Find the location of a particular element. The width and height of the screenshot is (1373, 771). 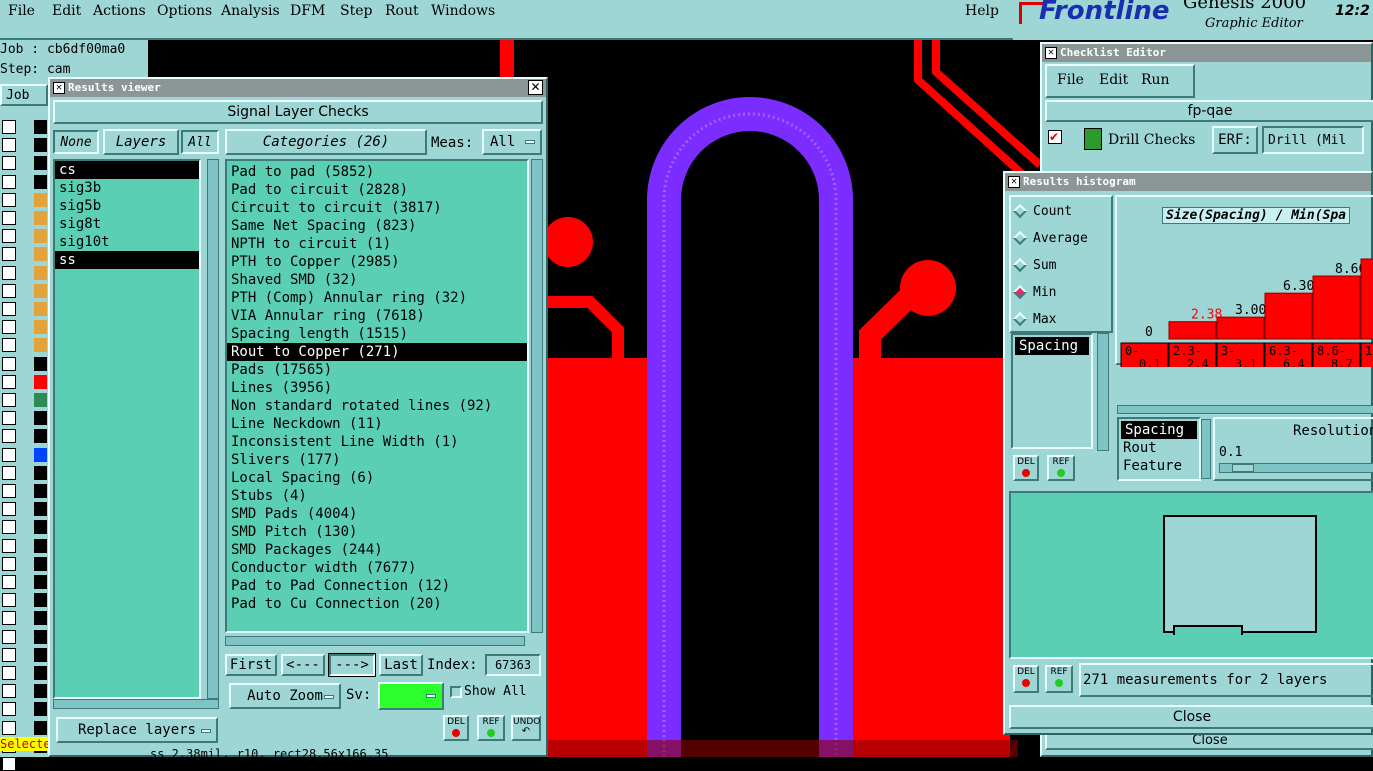

undo-button: UNDO ↶ is located at coordinates (526, 728).